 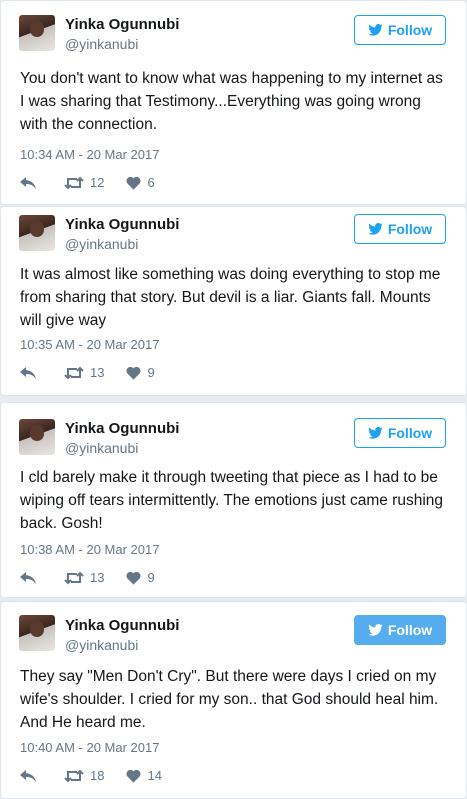 I want to click on retweet-button: 12, so click(x=84, y=182).